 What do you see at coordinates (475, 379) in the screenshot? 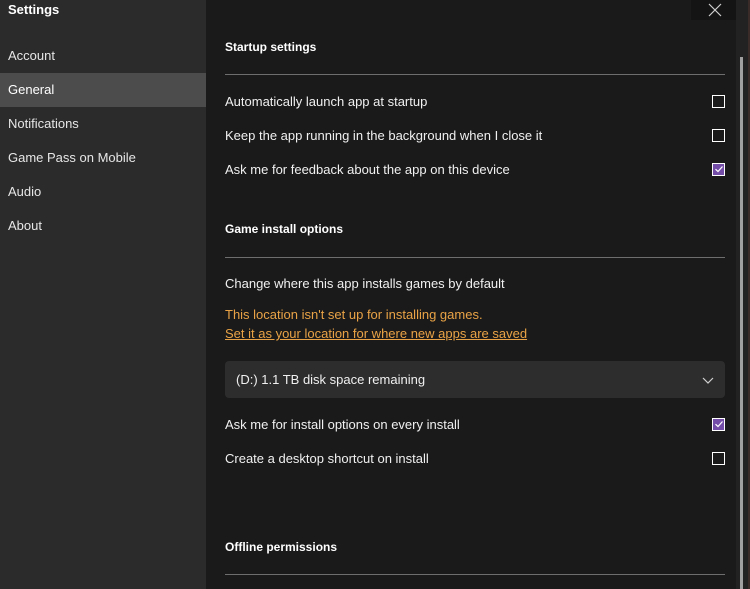
I see `install-drive-dropdown: (D:) 1.1 TB disk space remaining` at bounding box center [475, 379].